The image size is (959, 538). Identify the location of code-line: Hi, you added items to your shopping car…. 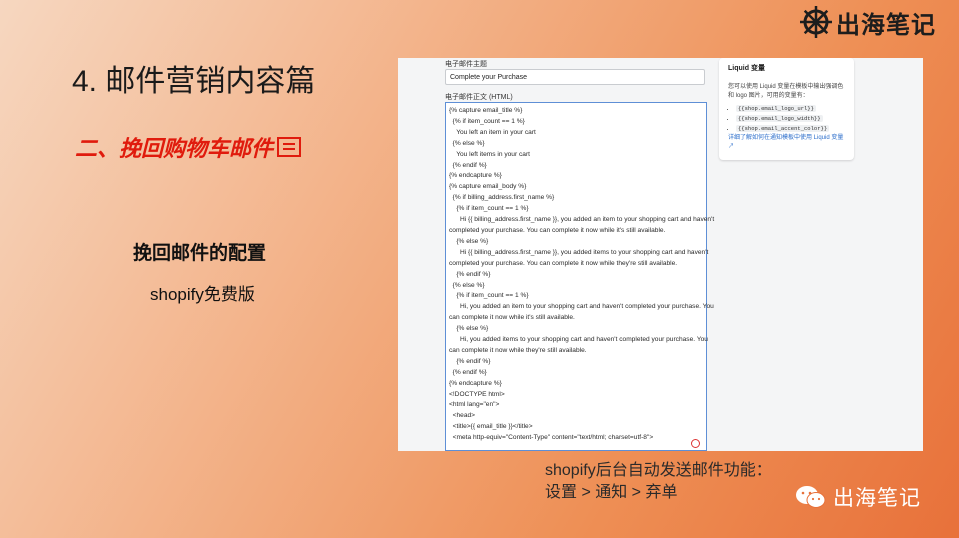
(578, 340).